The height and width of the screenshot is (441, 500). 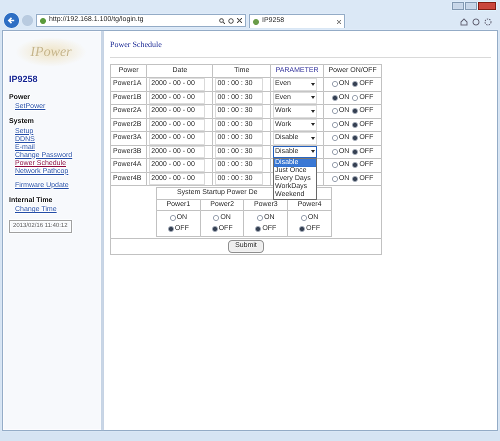 I want to click on home-icon, so click(x=464, y=22).